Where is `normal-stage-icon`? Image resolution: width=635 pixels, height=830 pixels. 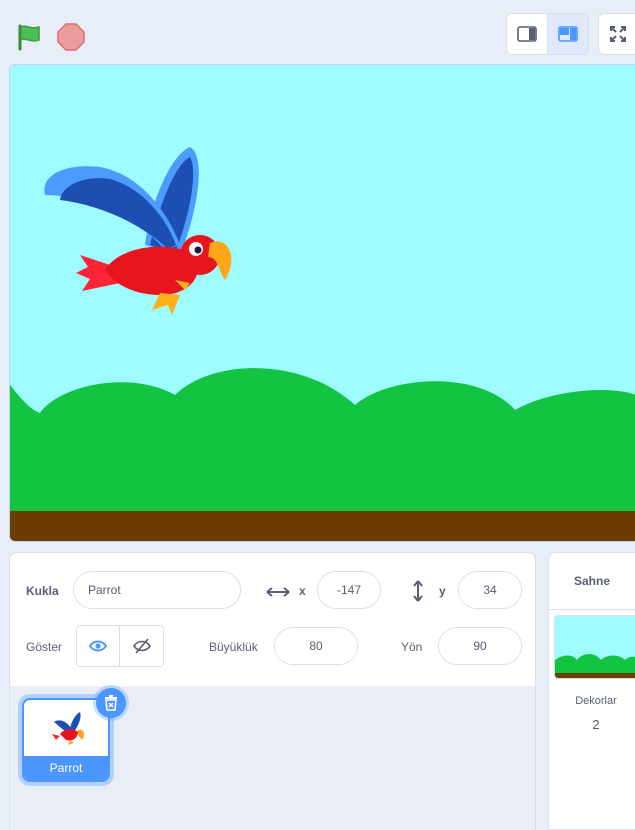 normal-stage-icon is located at coordinates (568, 34).